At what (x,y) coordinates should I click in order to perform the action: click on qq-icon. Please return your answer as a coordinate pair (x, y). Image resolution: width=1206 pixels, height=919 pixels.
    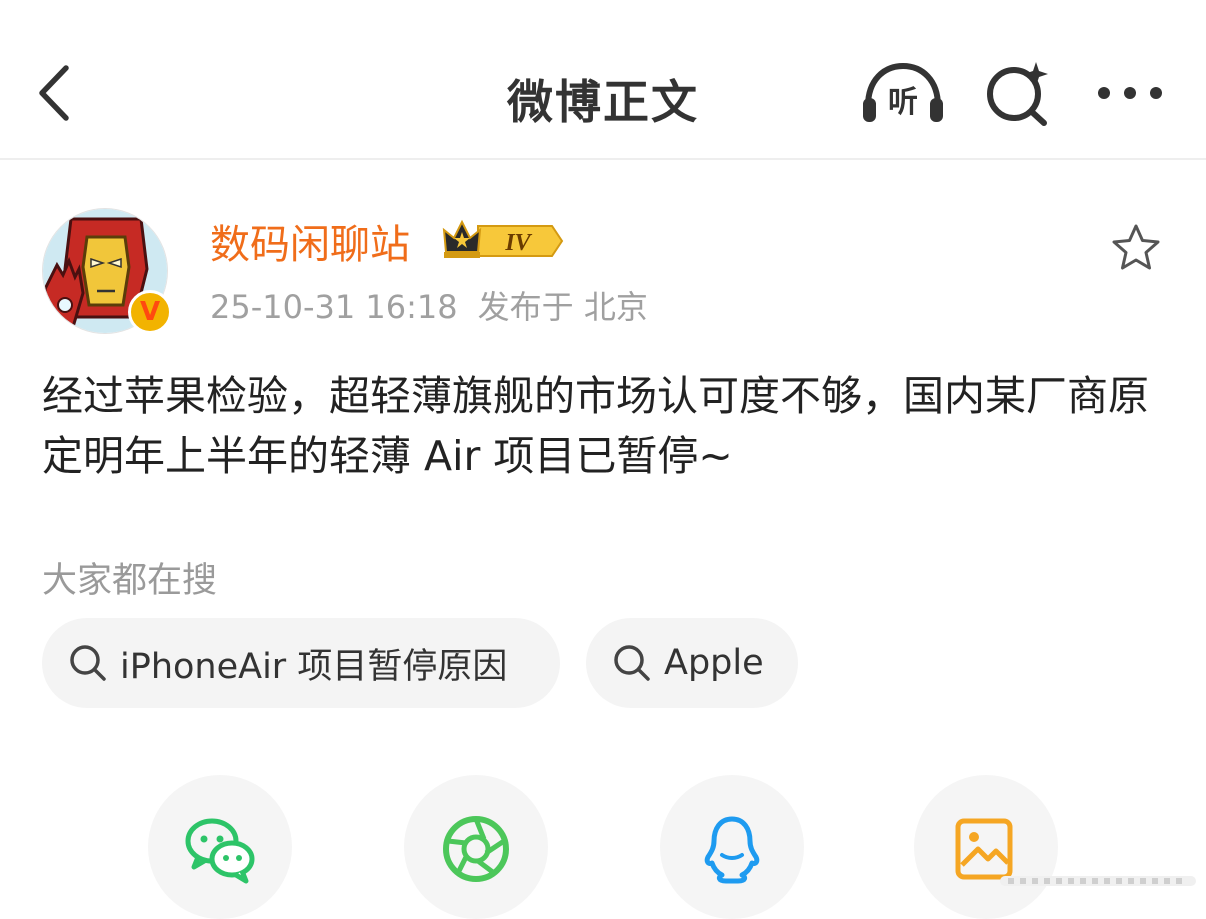
    Looking at the image, I should click on (732, 850).